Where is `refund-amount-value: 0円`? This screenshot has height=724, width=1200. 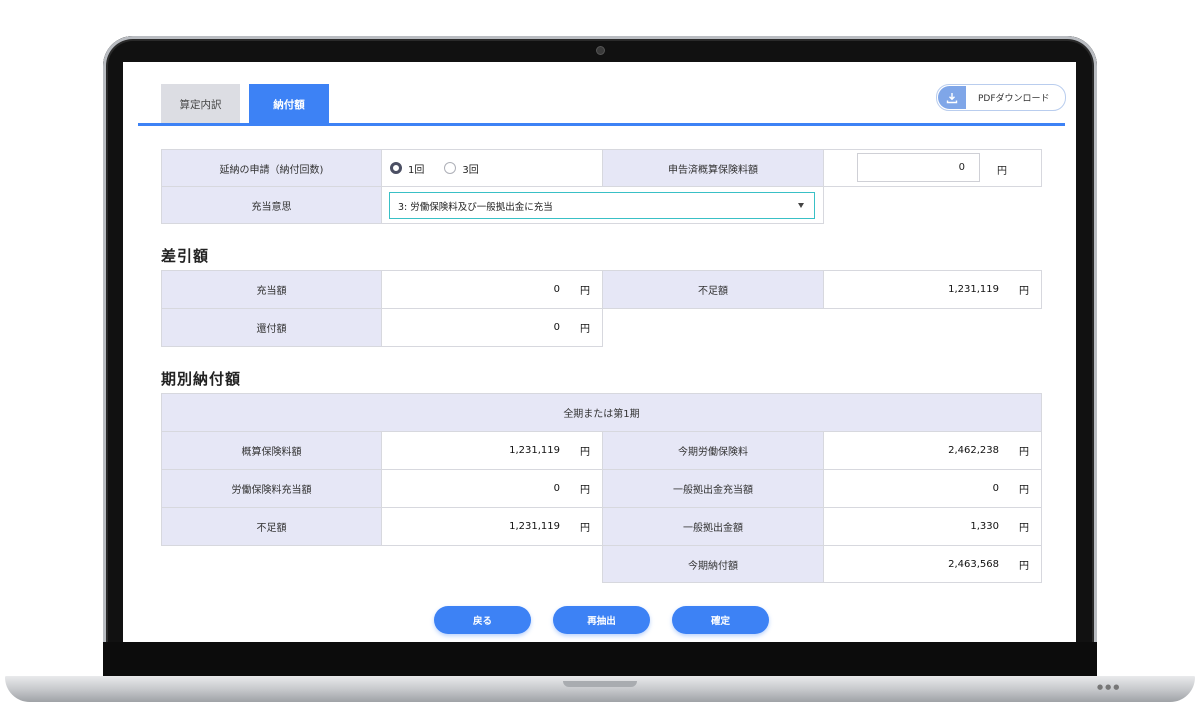 refund-amount-value: 0円 is located at coordinates (492, 327).